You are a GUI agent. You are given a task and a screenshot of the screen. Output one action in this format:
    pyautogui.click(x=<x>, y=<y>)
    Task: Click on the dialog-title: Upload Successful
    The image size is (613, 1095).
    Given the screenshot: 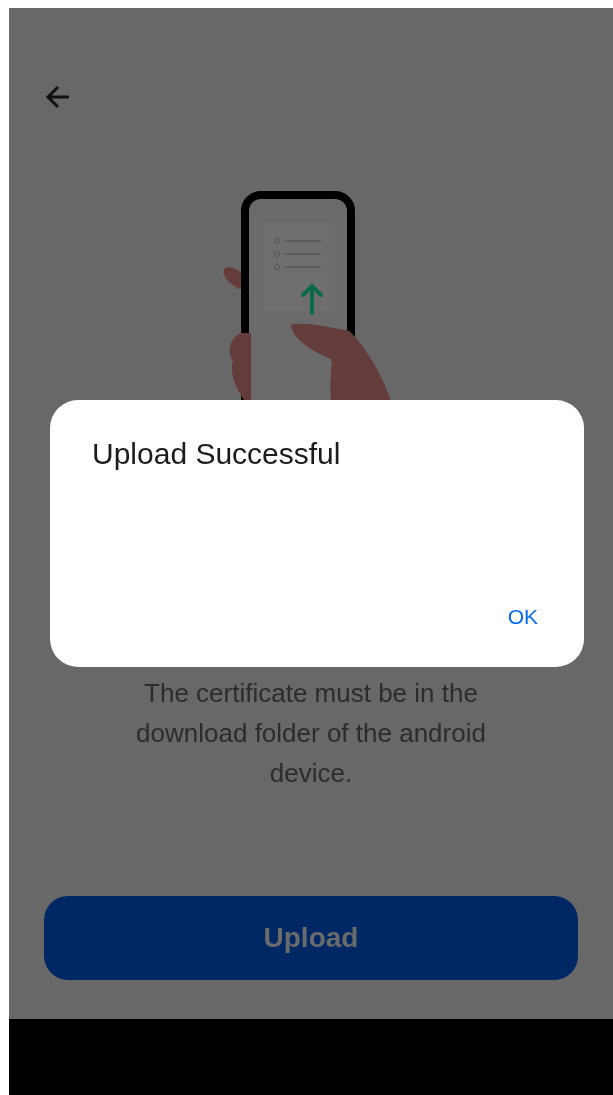 What is the action you would take?
    pyautogui.click(x=216, y=454)
    